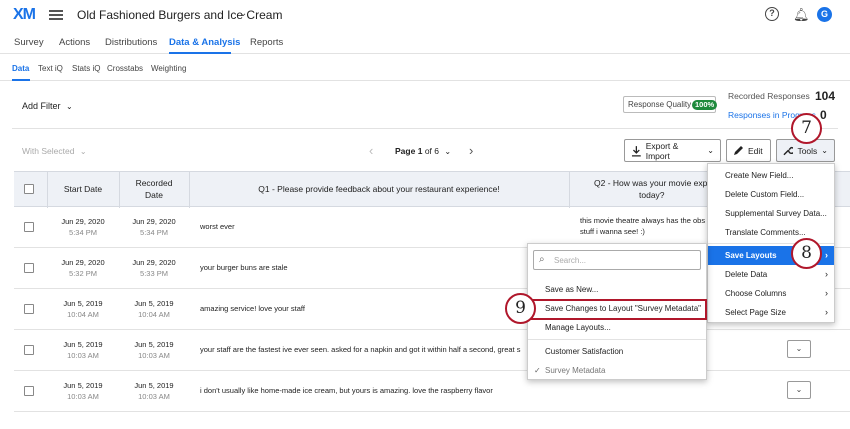 Image resolution: width=850 pixels, height=429 pixels. I want to click on subtab-stats-iq: Stats iQ, so click(86, 68).